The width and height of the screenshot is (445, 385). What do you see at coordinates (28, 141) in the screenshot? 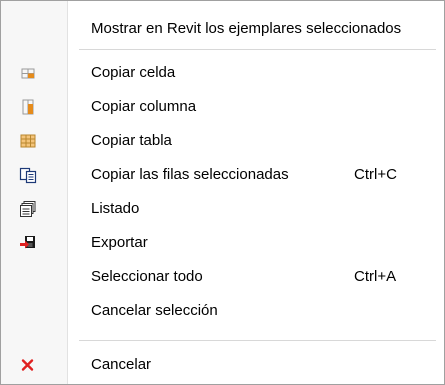
I see `copy-table-icon` at bounding box center [28, 141].